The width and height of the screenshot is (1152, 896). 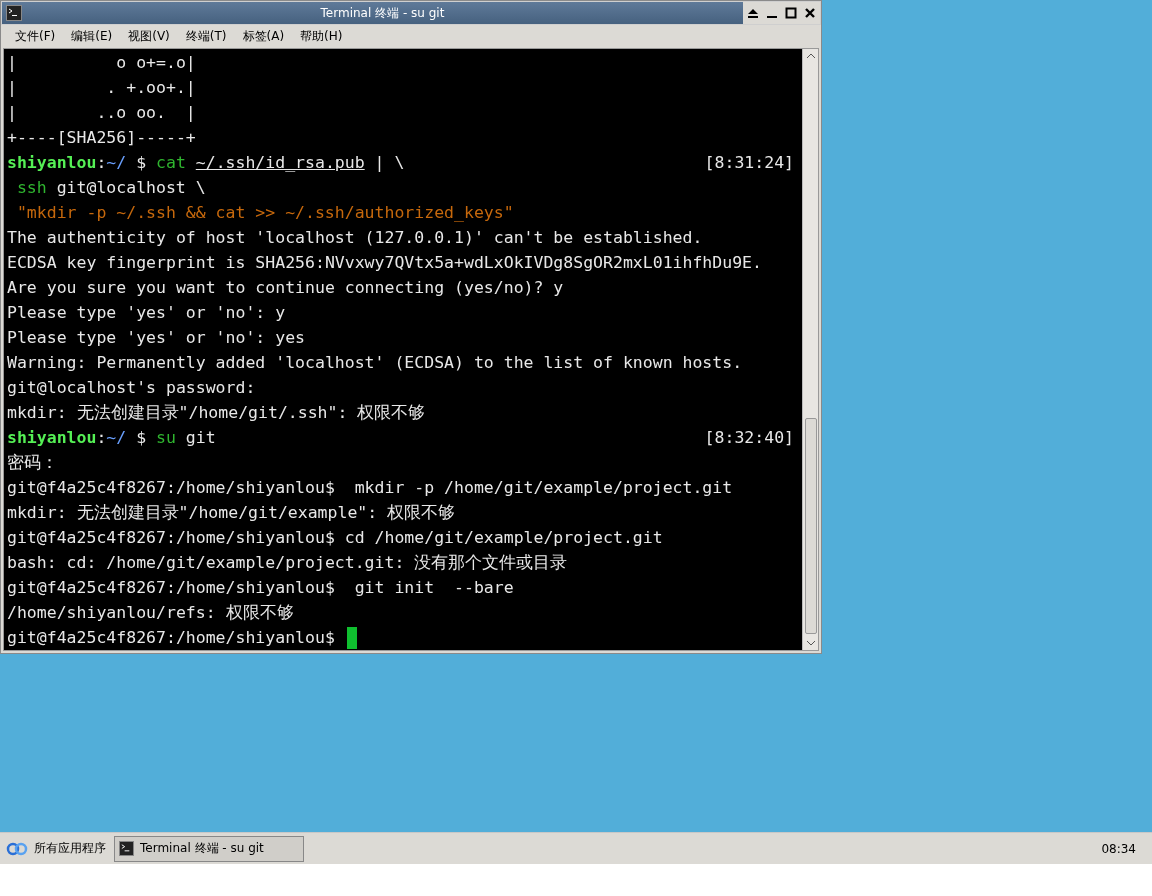 What do you see at coordinates (101, 88) in the screenshot?
I see `terminal-line: | . +.oo+.|` at bounding box center [101, 88].